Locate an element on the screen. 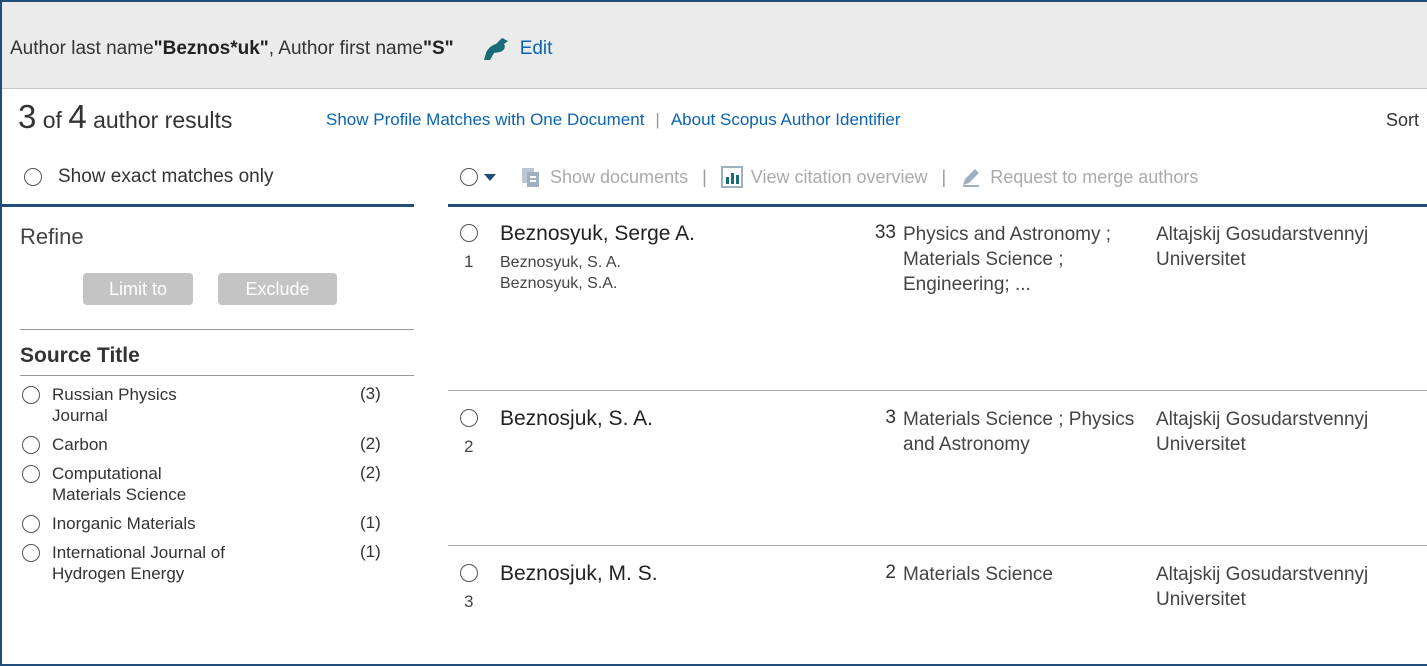 The image size is (1427, 666). result-number: 2 is located at coordinates (469, 446).